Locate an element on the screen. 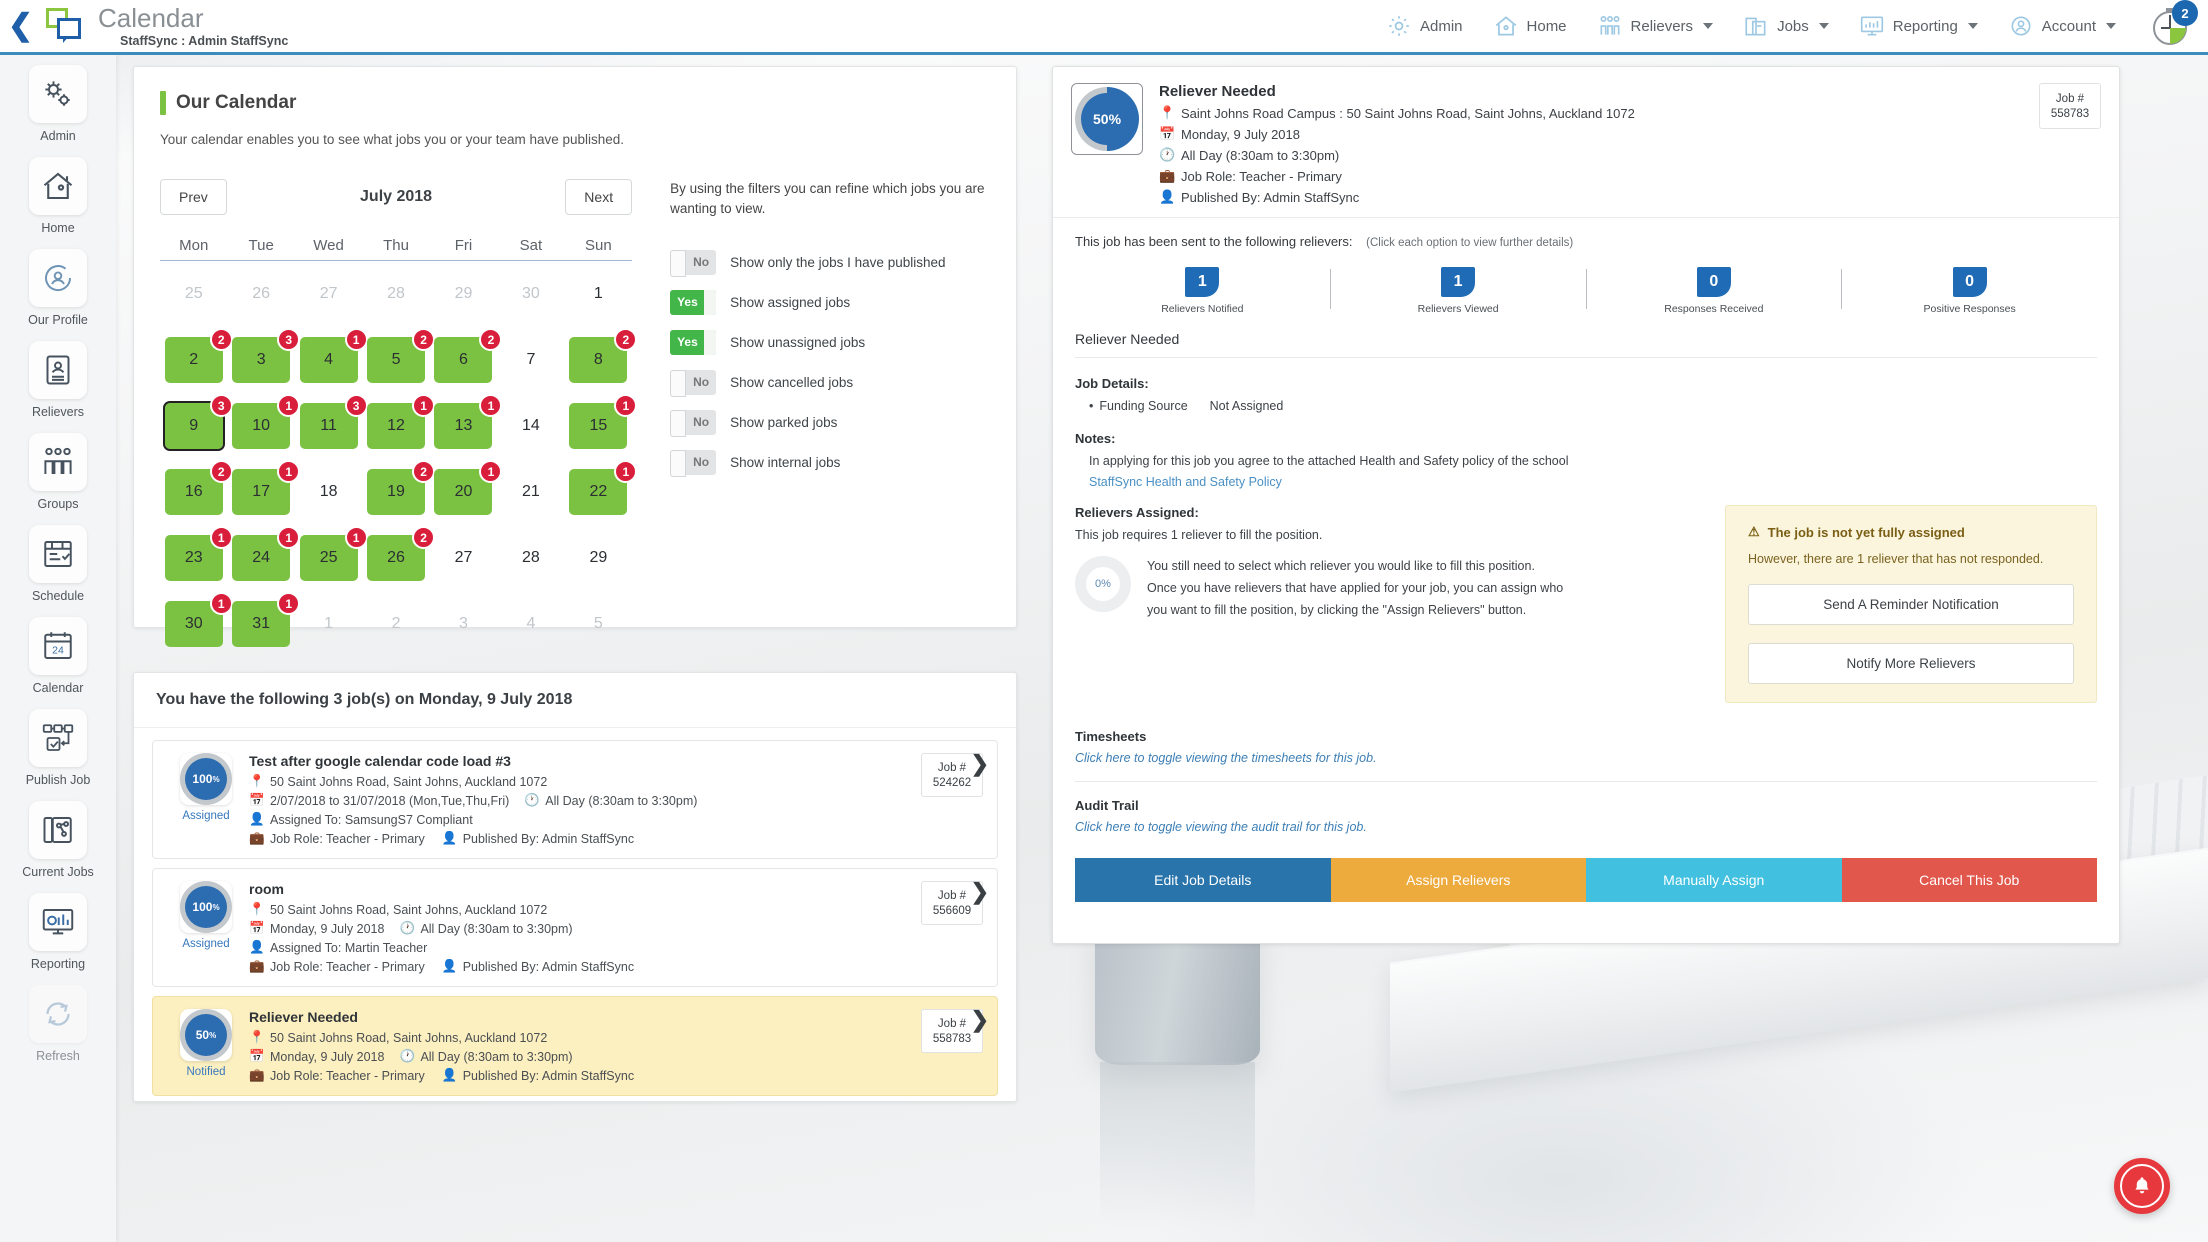  stat-positive-responses: 0 Positive Responses is located at coordinates (1969, 291).